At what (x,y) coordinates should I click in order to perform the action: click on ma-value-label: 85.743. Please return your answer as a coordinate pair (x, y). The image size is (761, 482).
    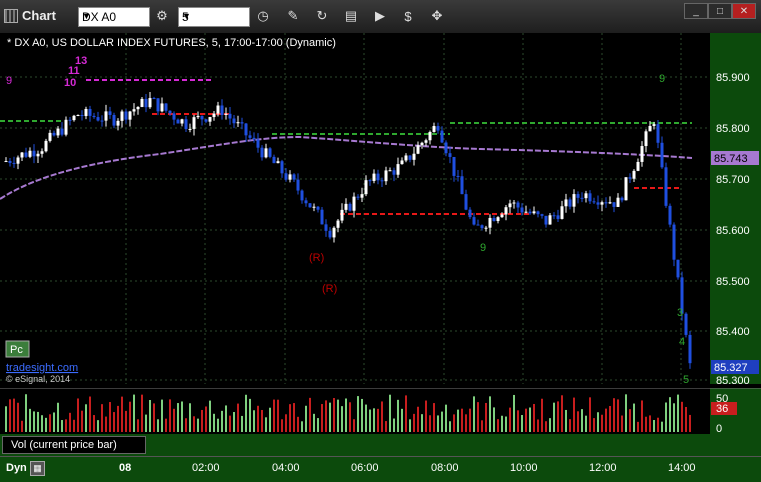
    Looking at the image, I should click on (731, 159).